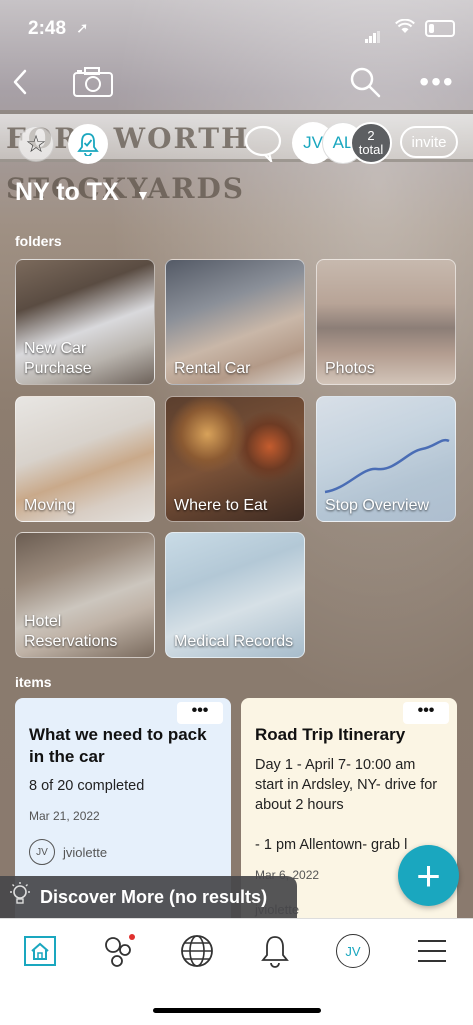 The image size is (473, 1025). What do you see at coordinates (235, 322) in the screenshot?
I see `folder-rental-car: Rental Car` at bounding box center [235, 322].